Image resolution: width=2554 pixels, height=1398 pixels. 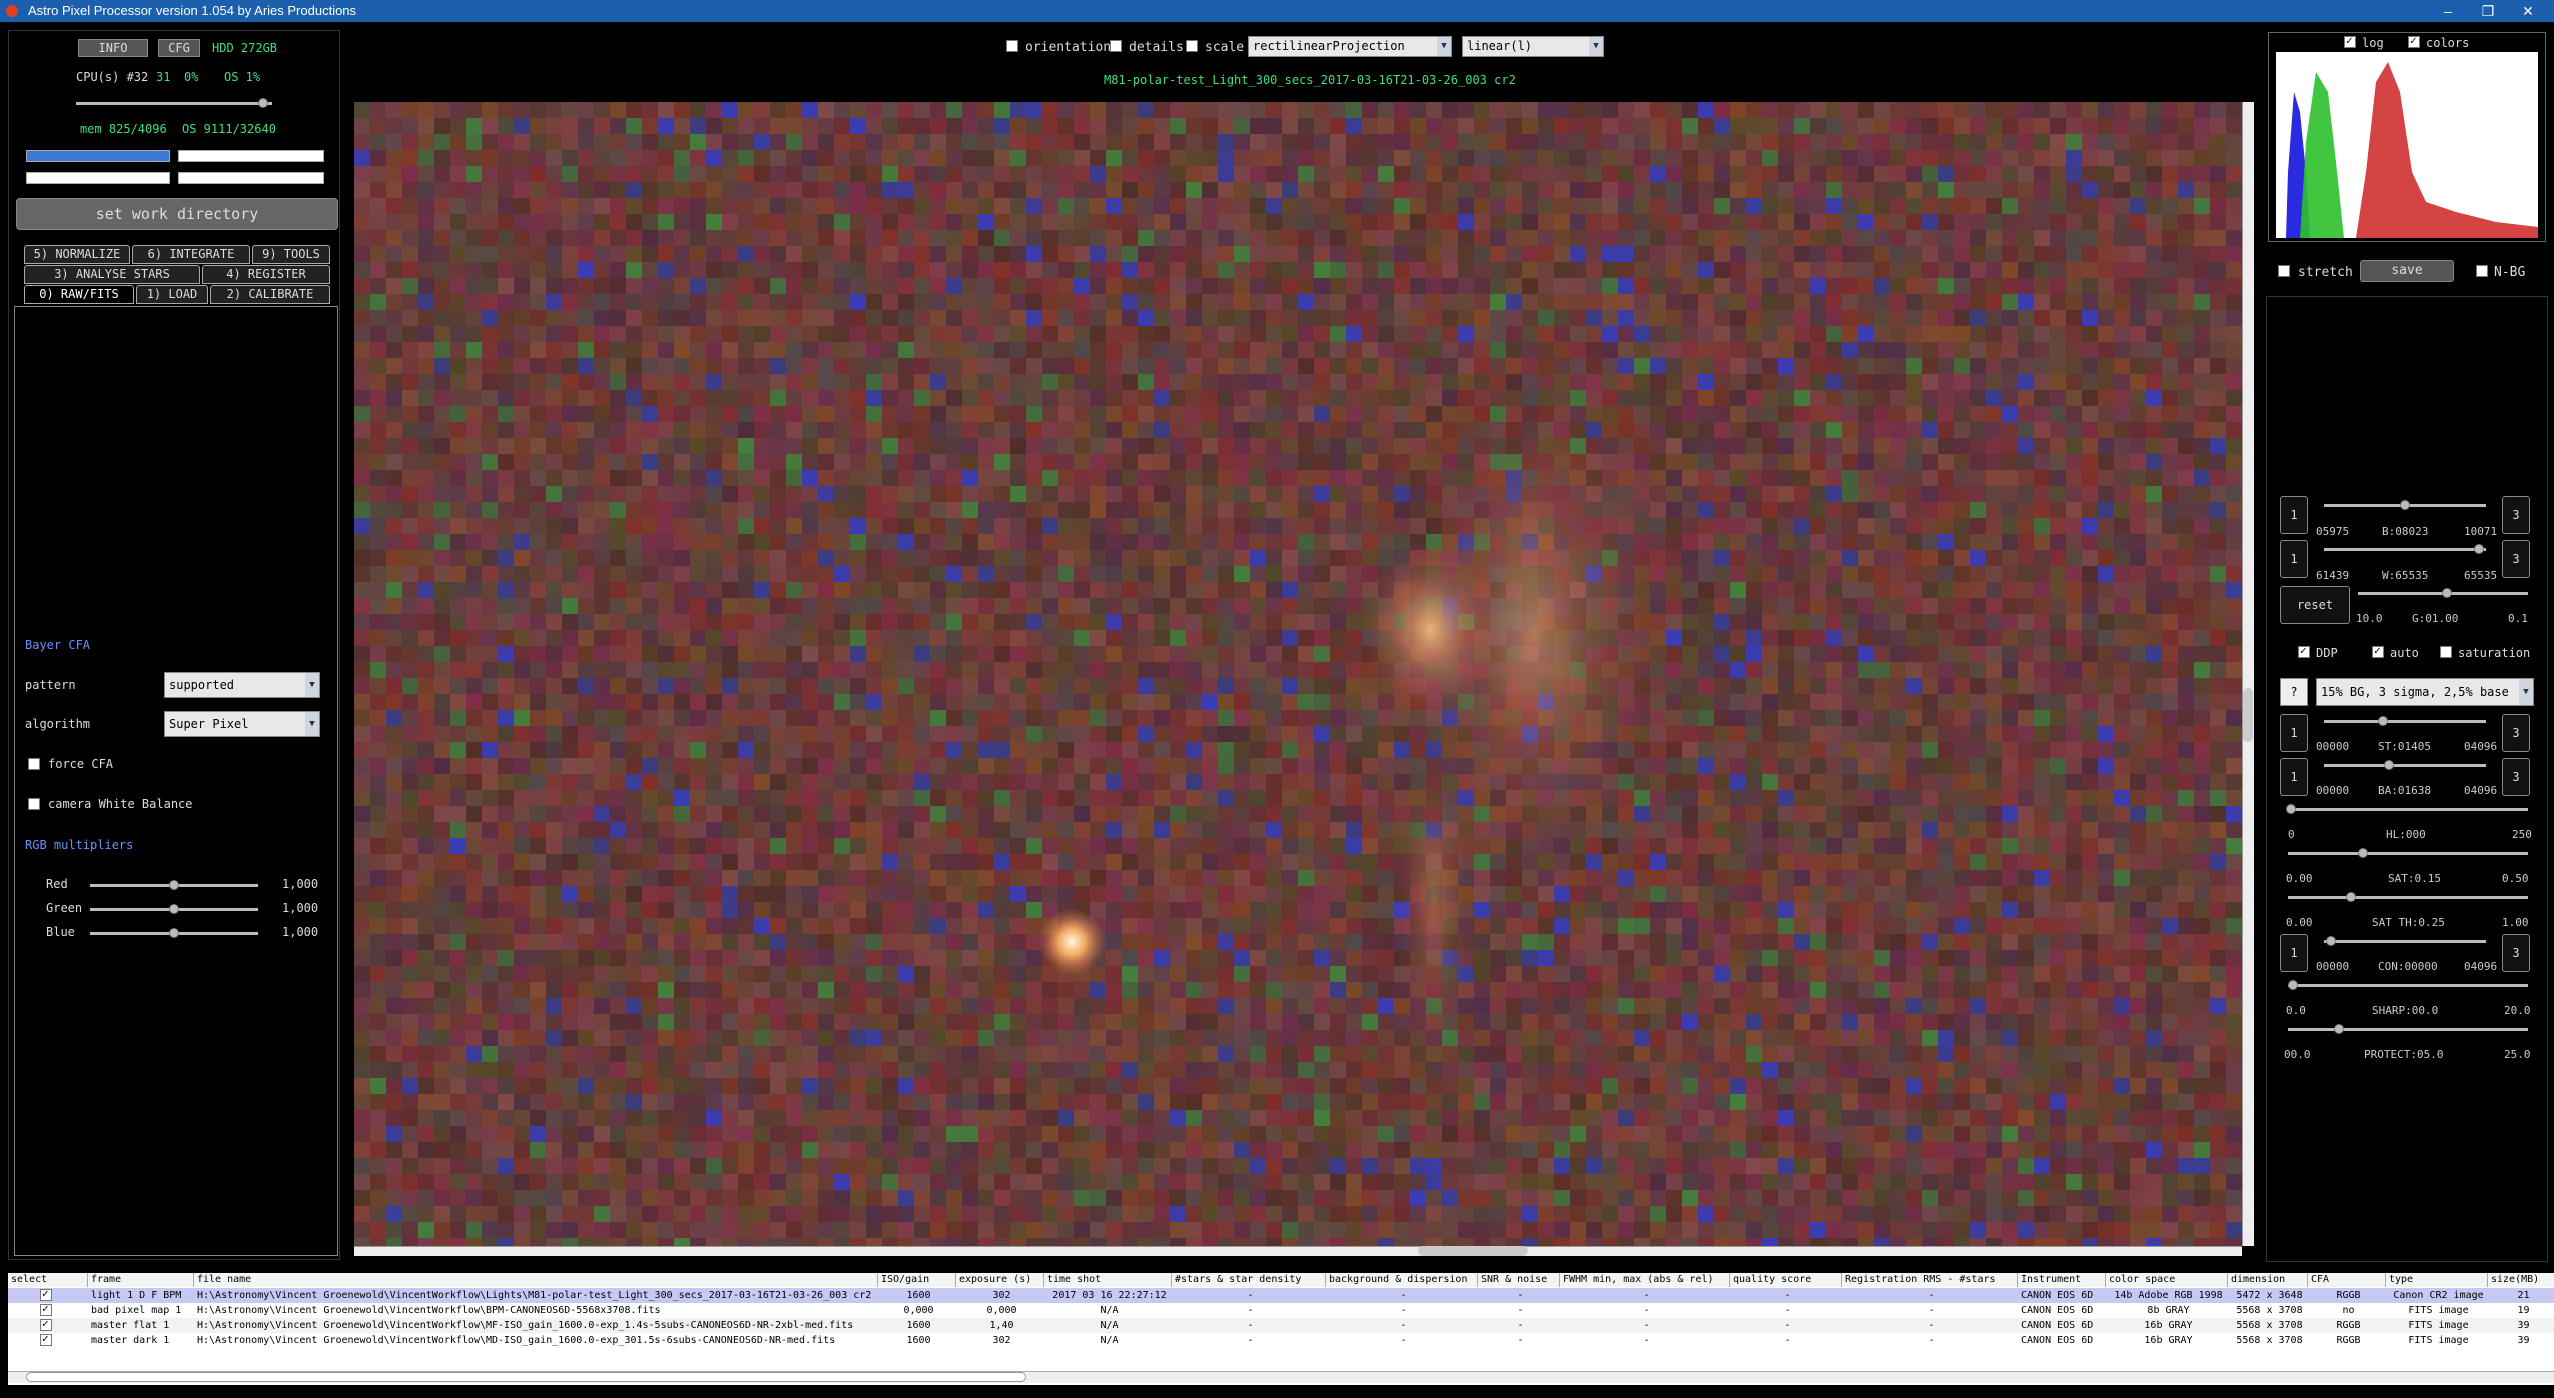 I want to click on st-decrement-button: 1, so click(x=2294, y=733).